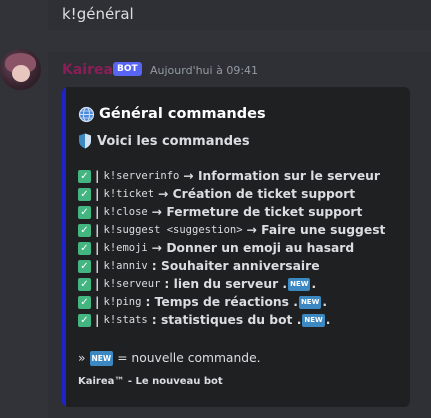 This screenshot has height=418, width=431. What do you see at coordinates (87, 70) in the screenshot?
I see `username: Kairea` at bounding box center [87, 70].